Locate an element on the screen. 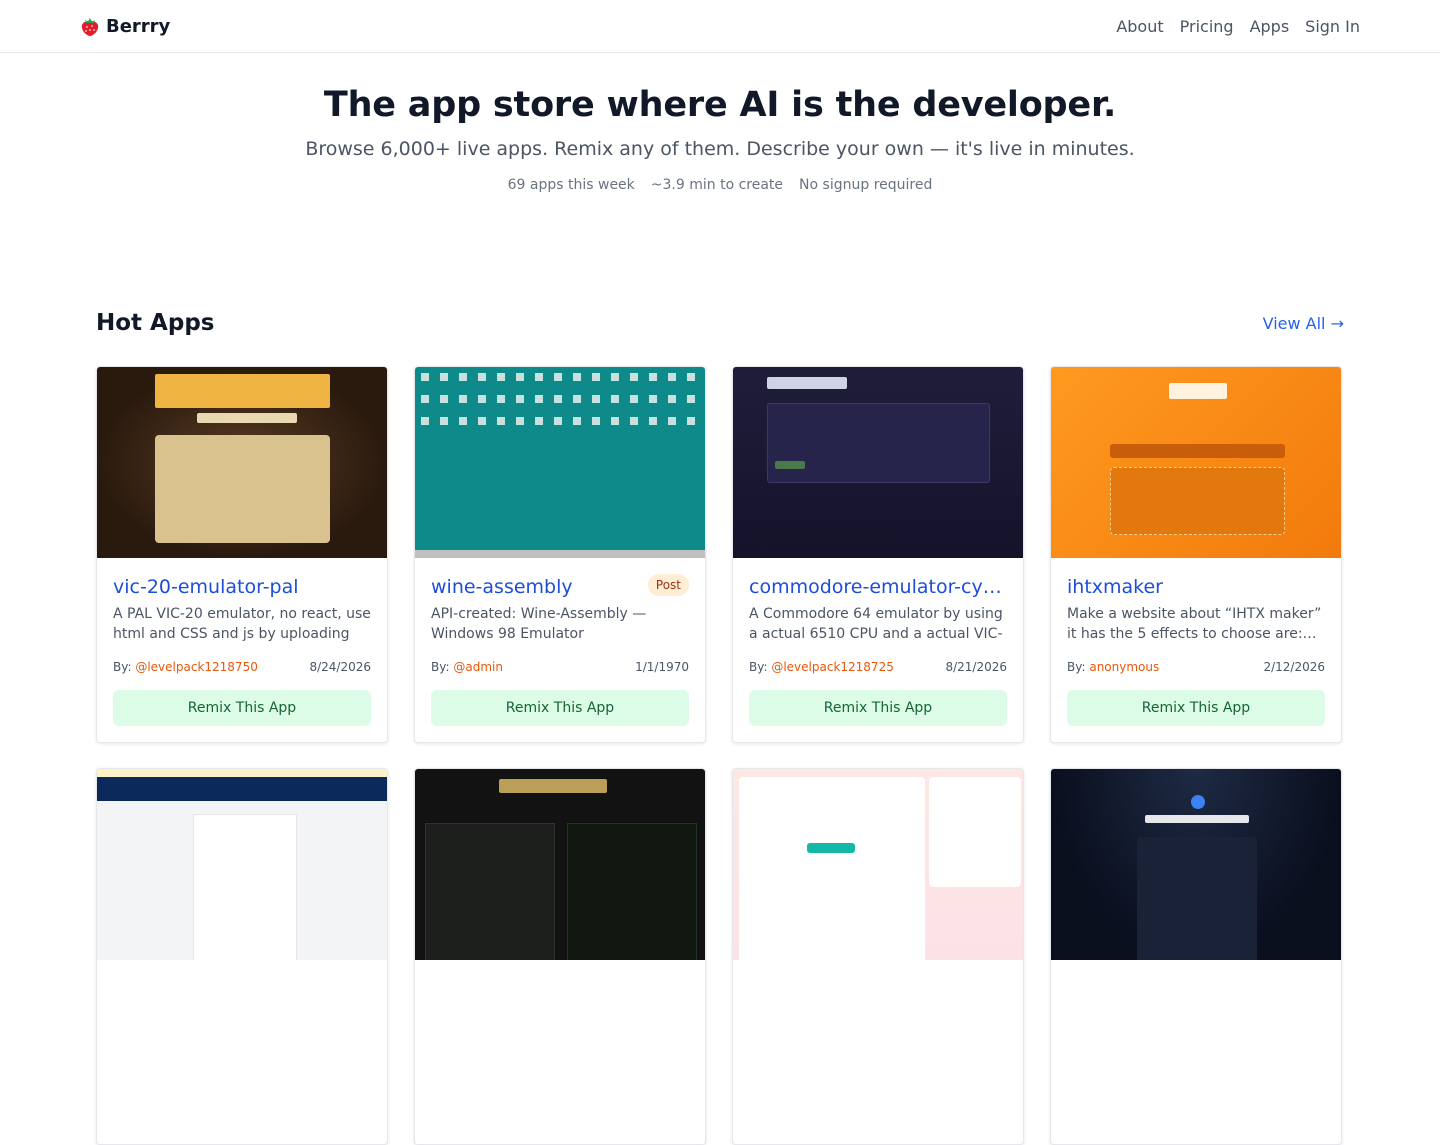 The width and height of the screenshot is (1440, 1145). stat-create-time: ~3.9 min to create is located at coordinates (717, 185).